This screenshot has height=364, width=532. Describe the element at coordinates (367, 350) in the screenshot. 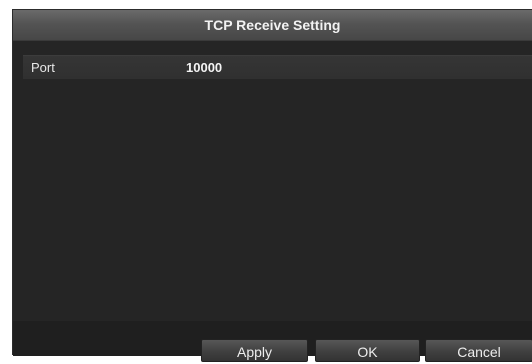

I see `ok-button: OK` at that location.